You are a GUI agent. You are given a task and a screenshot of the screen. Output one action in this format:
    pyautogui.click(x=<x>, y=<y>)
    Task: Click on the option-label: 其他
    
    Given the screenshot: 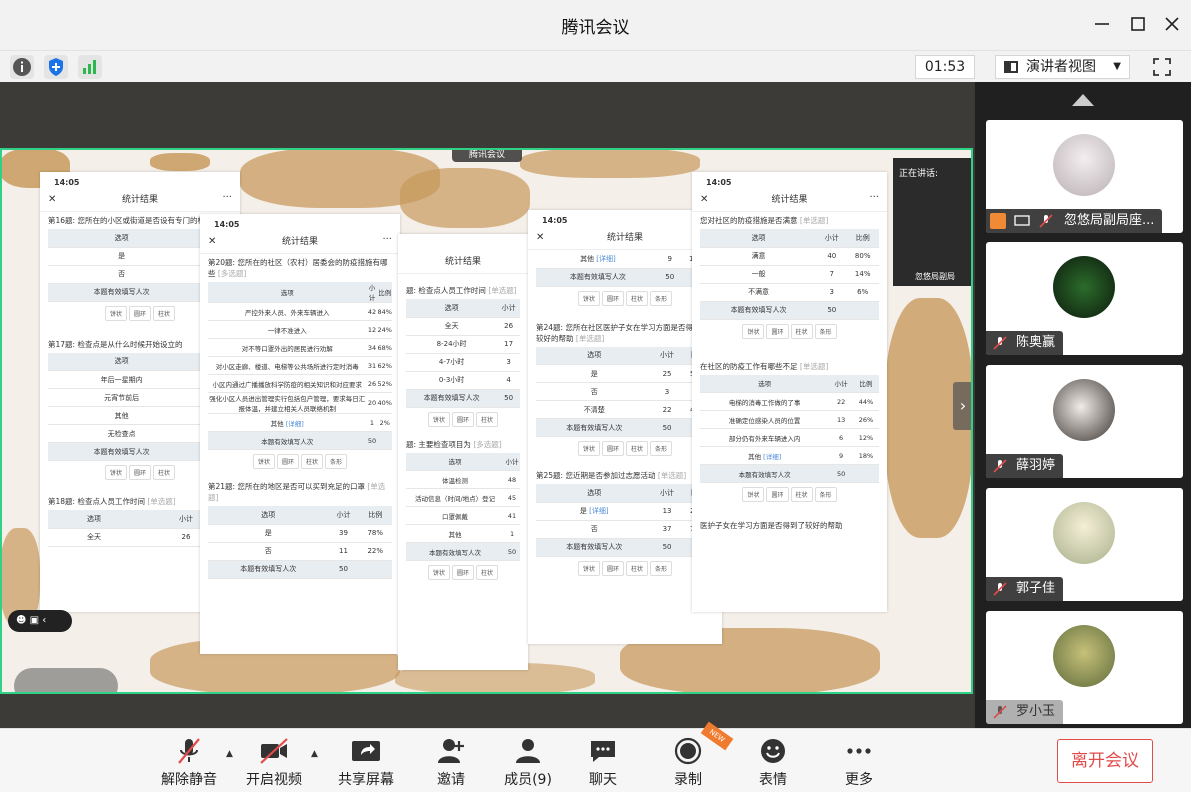 What is the action you would take?
    pyautogui.click(x=755, y=456)
    